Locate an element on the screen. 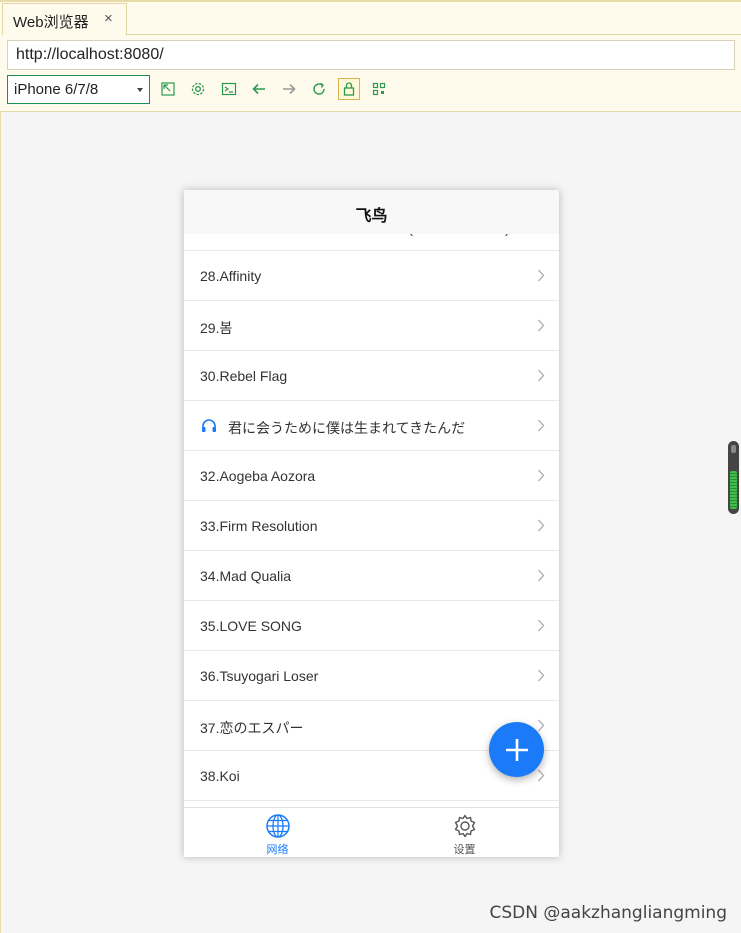  list-item-label: 37.恋のエスパー is located at coordinates (252, 728).